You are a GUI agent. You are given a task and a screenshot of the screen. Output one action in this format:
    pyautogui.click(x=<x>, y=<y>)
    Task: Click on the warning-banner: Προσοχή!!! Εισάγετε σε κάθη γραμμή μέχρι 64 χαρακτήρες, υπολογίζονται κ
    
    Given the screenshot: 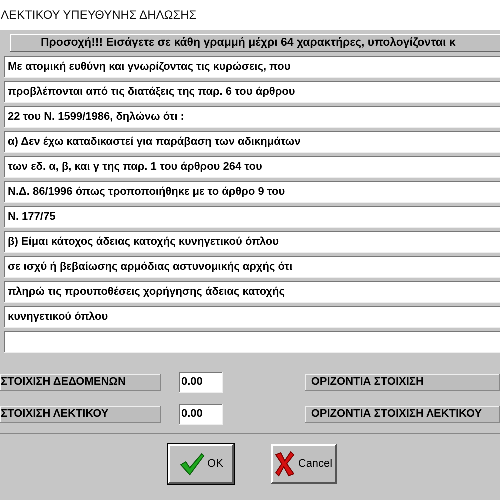 What is the action you would take?
    pyautogui.click(x=255, y=43)
    